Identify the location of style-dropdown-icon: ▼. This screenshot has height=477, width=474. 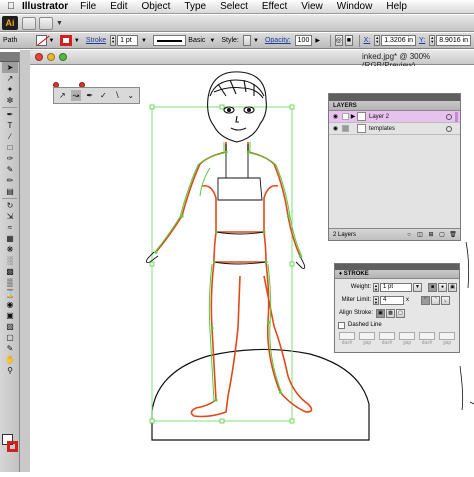
(256, 41).